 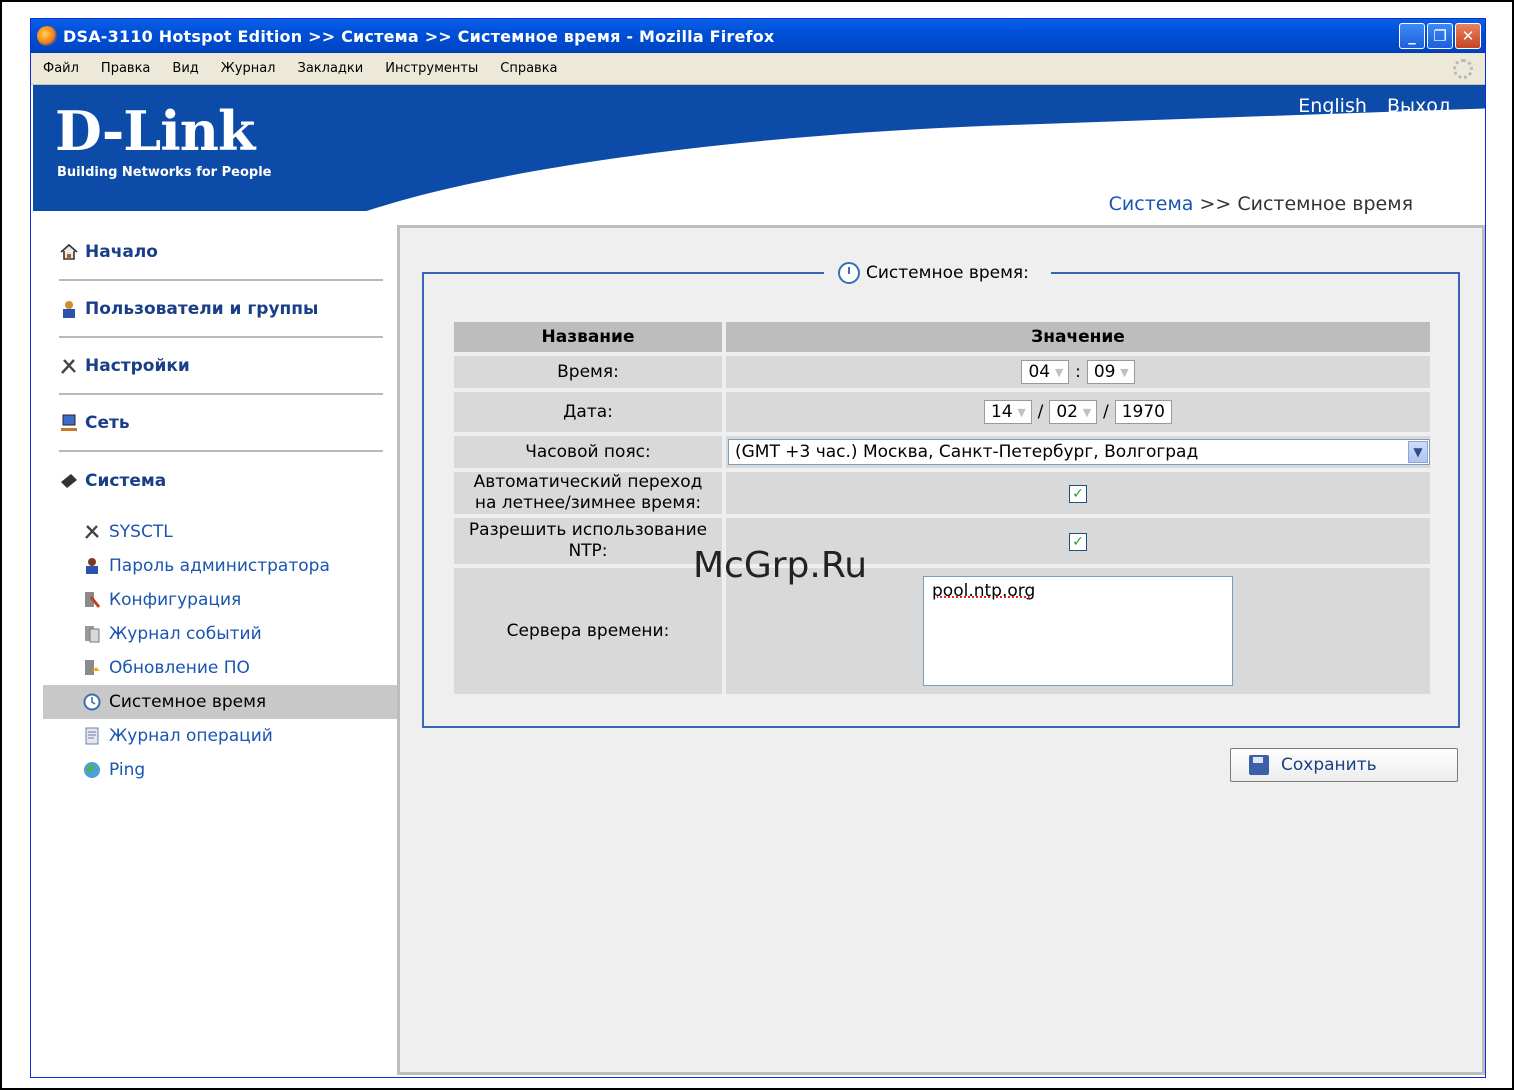 I want to click on floppy-disk-icon, so click(x=1259, y=765).